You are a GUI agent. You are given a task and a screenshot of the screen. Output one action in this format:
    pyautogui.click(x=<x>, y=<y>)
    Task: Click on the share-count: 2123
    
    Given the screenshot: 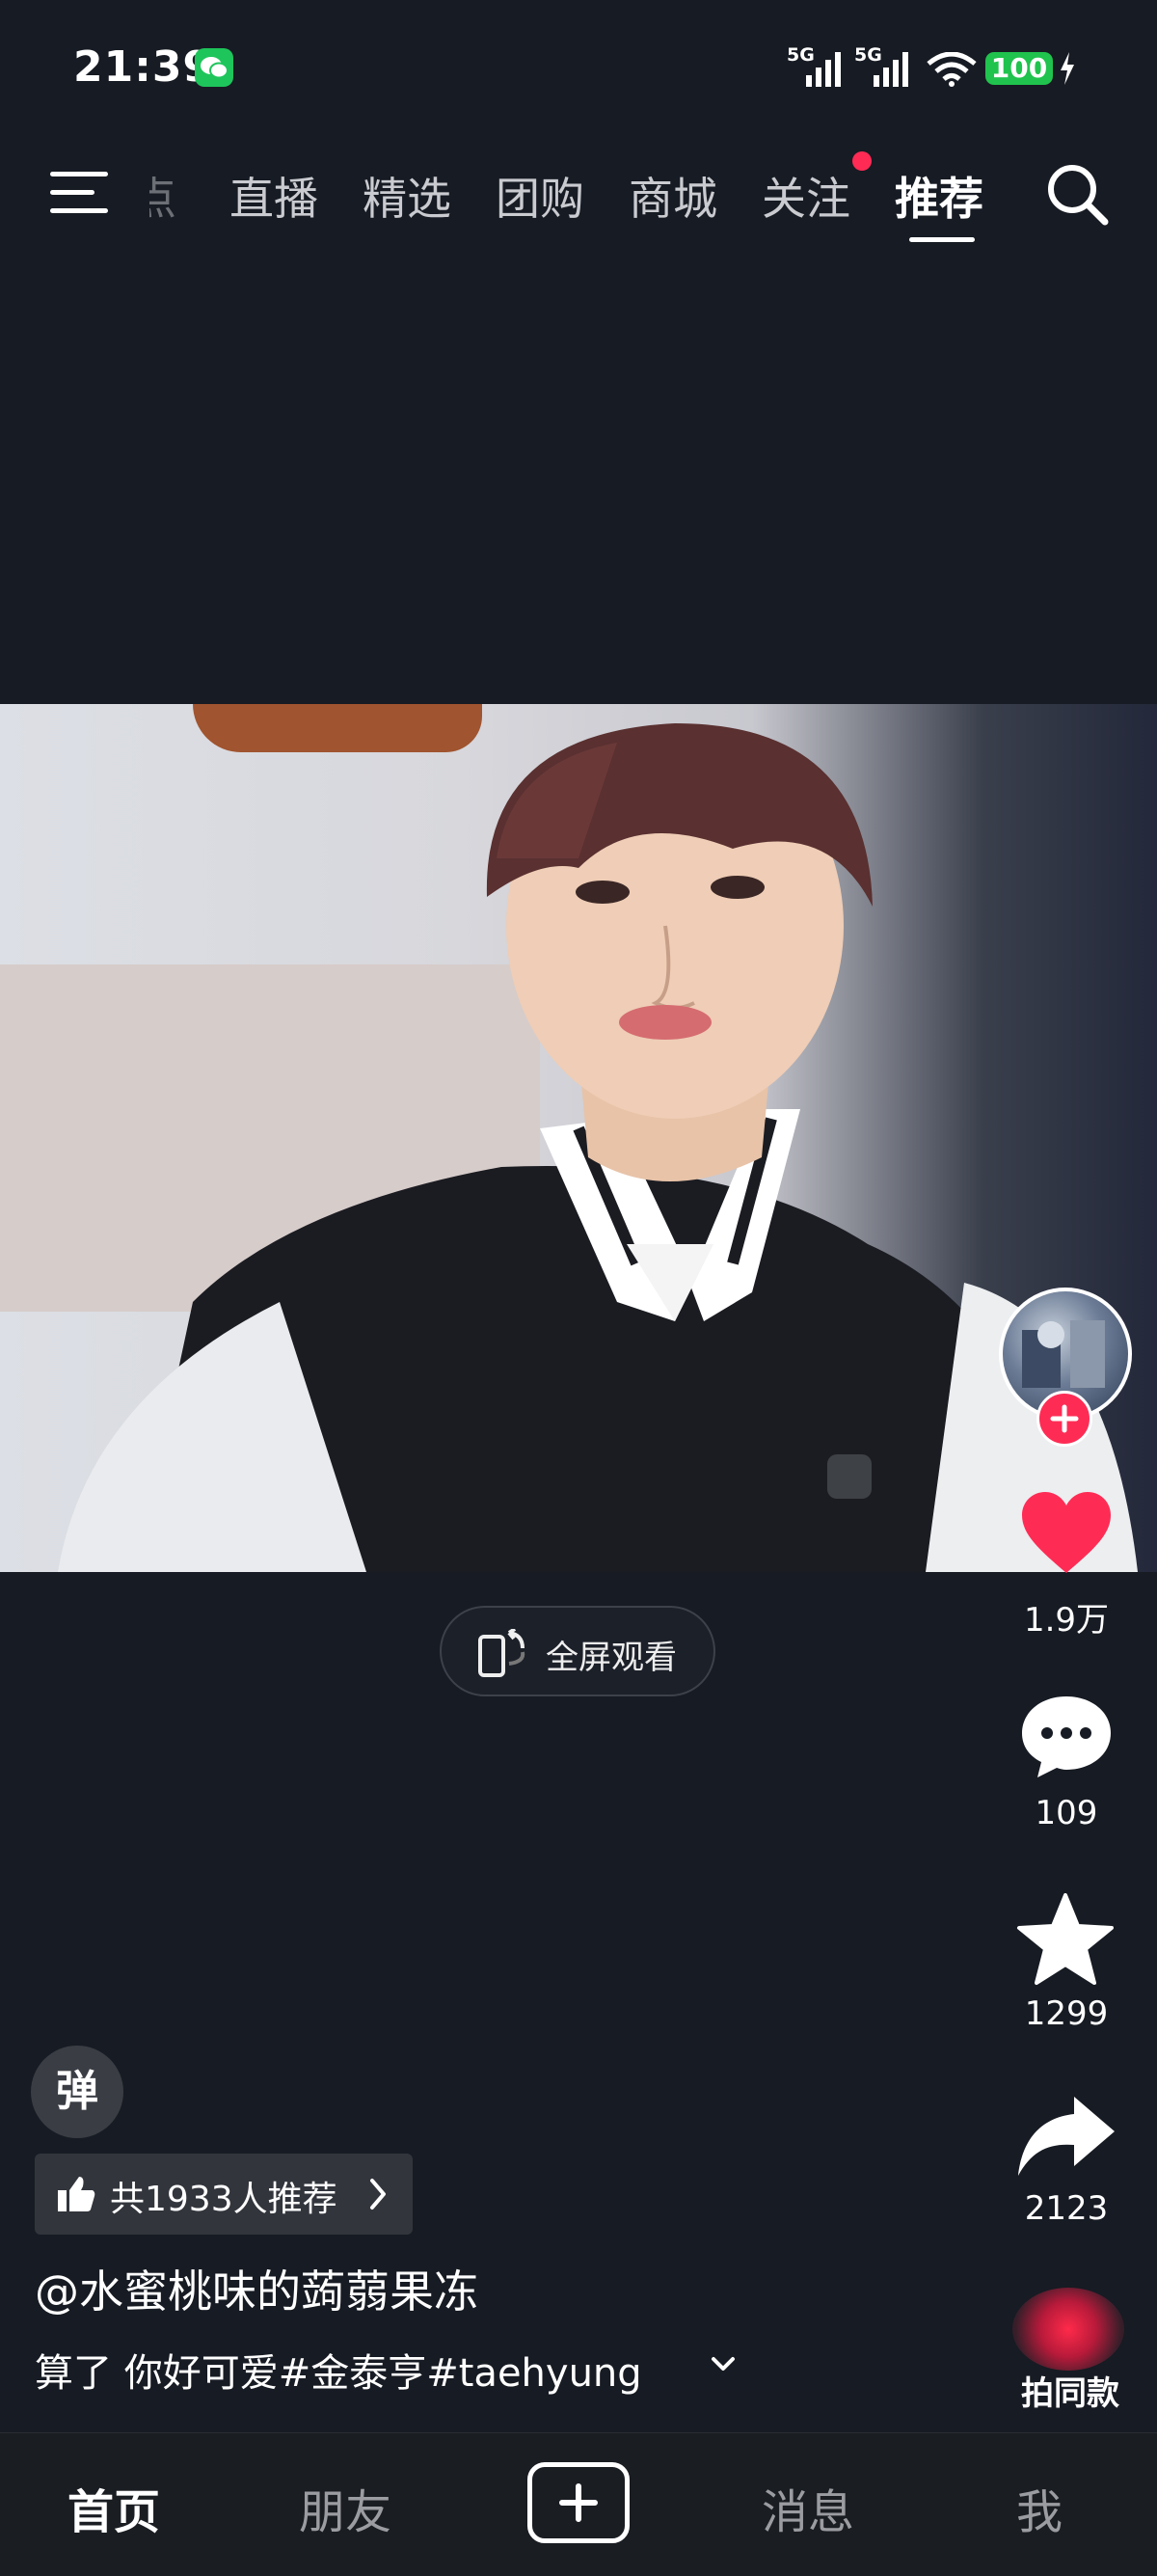 What is the action you would take?
    pyautogui.click(x=1066, y=2208)
    